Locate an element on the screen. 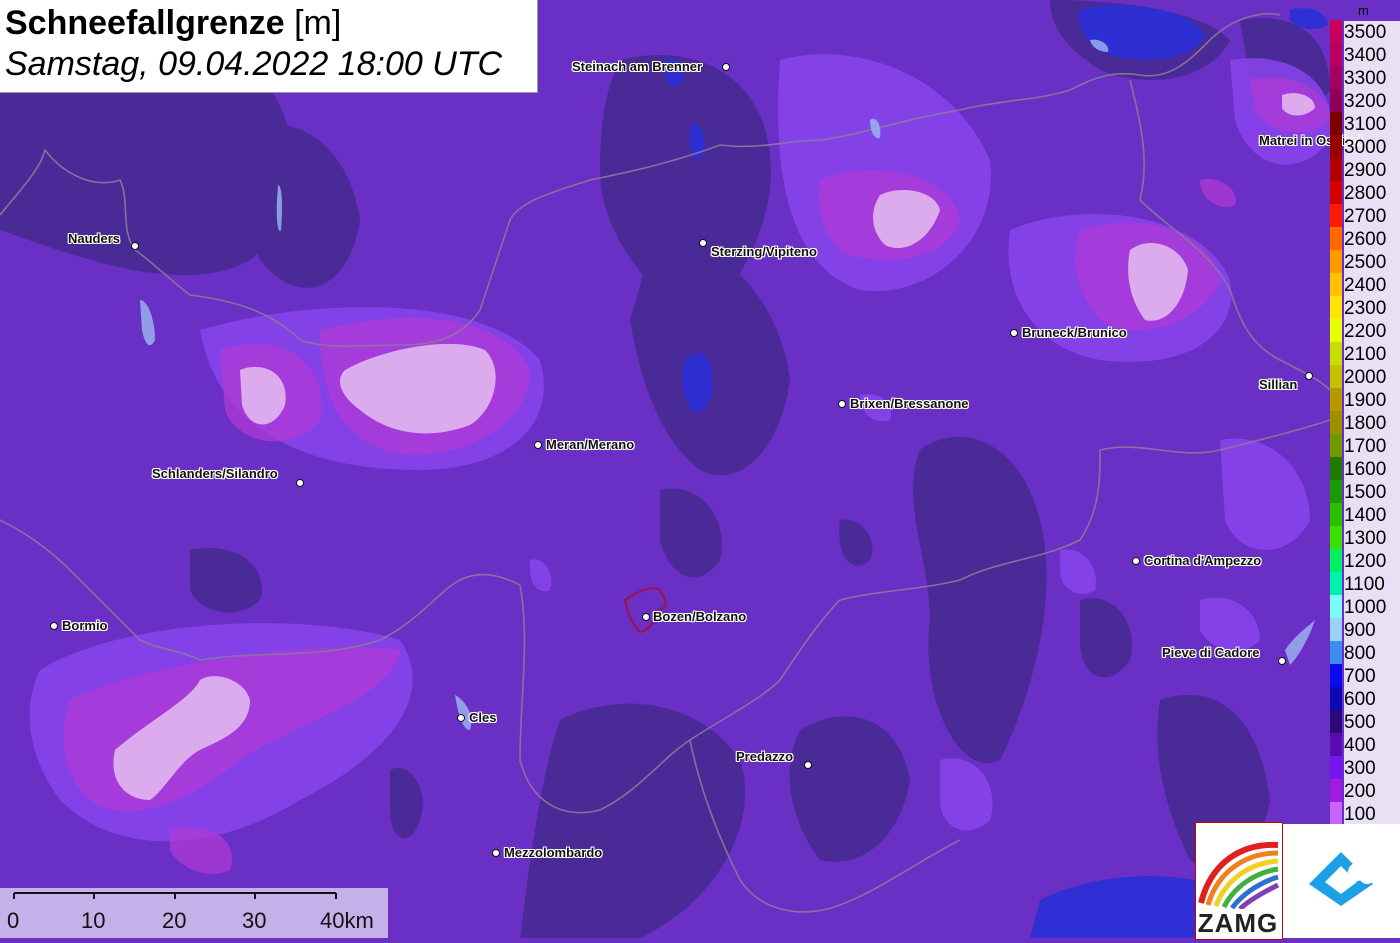 This screenshot has height=943, width=1400. predazzo-marker-icon is located at coordinates (808, 765).